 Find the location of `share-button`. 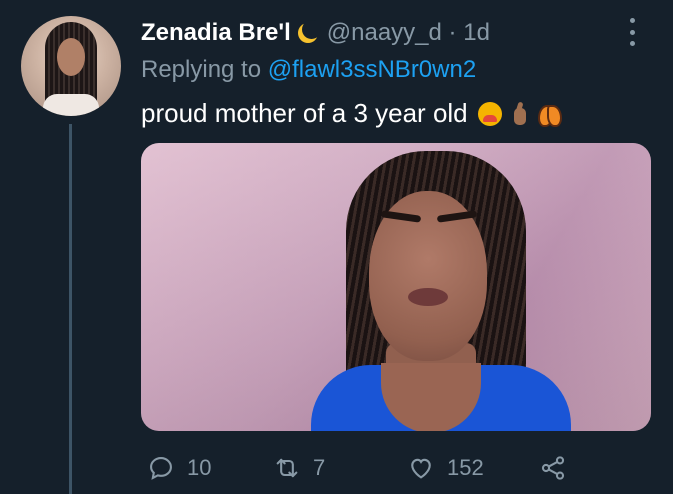

share-button is located at coordinates (553, 468).